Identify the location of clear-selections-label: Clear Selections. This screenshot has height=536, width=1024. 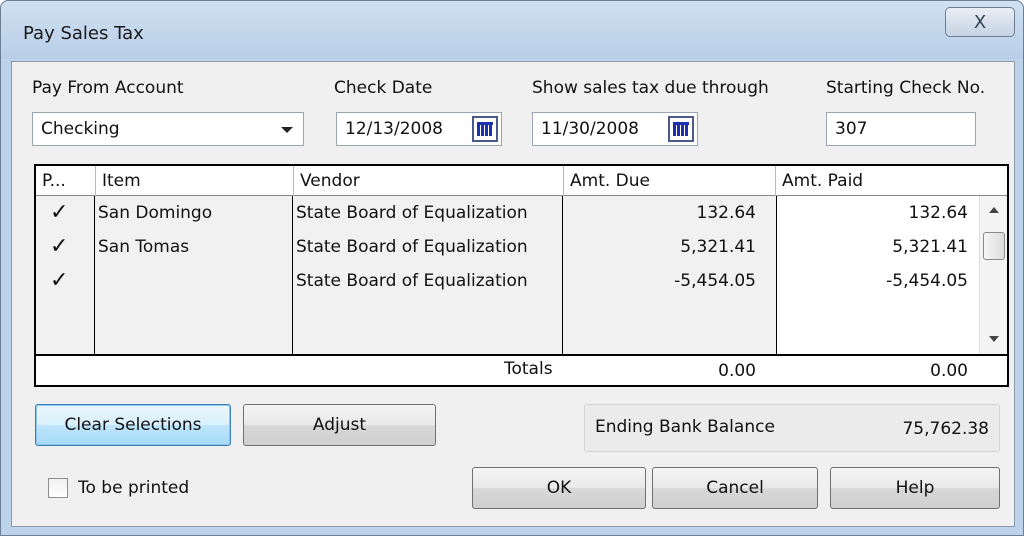
(133, 425).